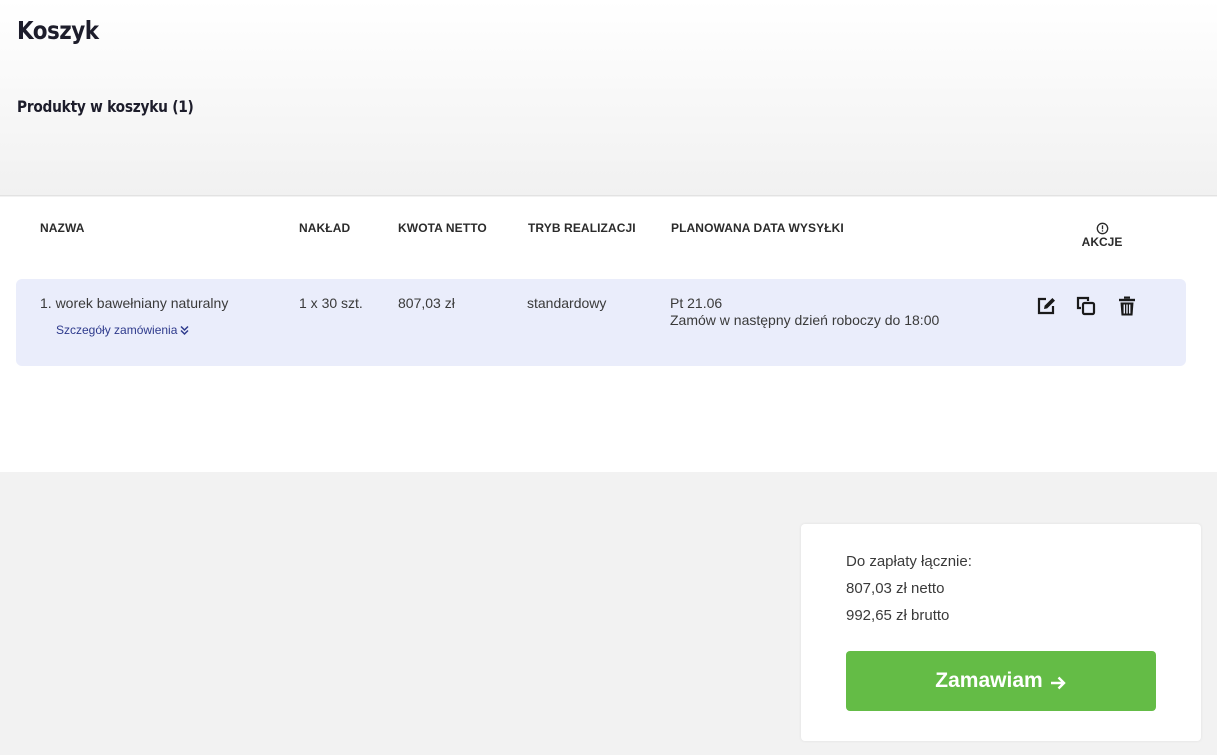 The width and height of the screenshot is (1217, 755). What do you see at coordinates (696, 303) in the screenshot?
I see `ship-date-value: Pt 21.06` at bounding box center [696, 303].